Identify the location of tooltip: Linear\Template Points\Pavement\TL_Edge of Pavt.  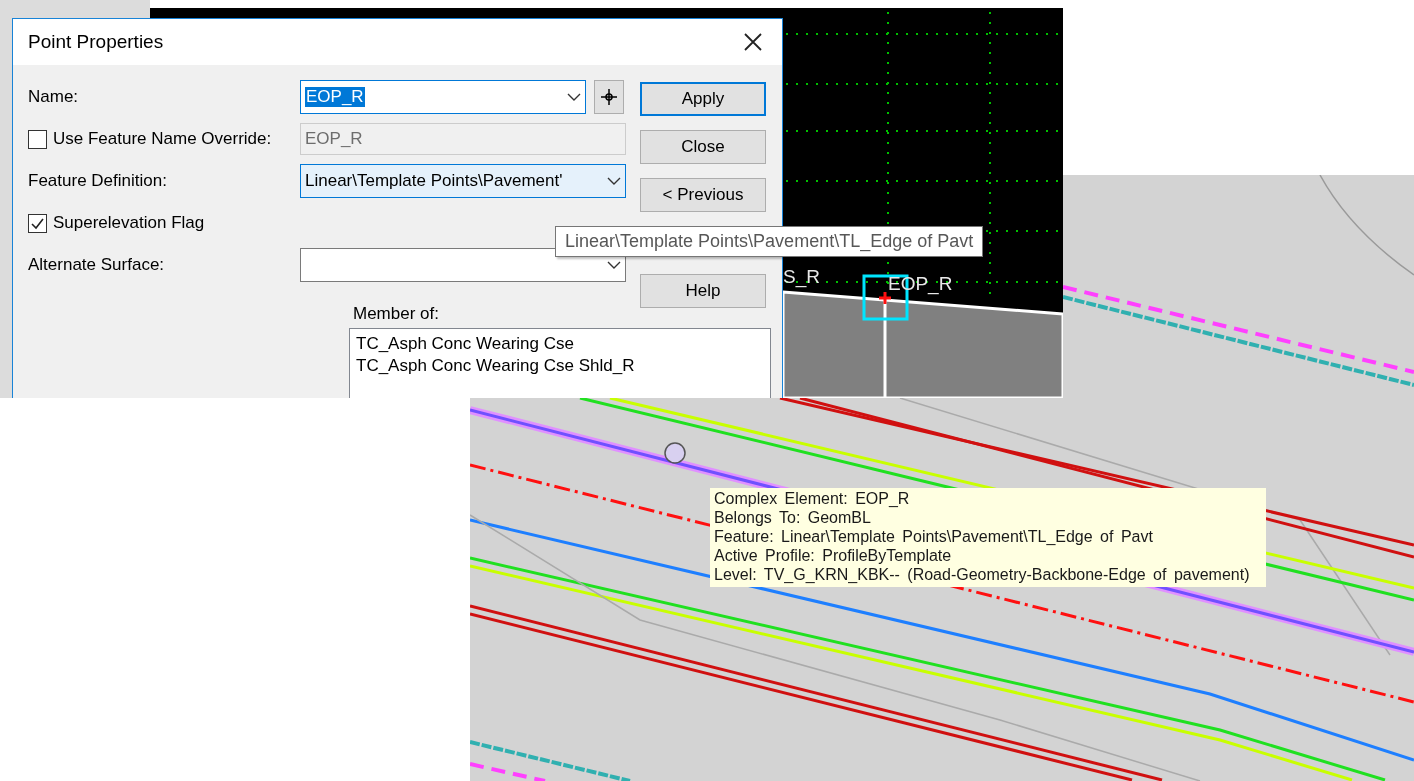
(769, 241).